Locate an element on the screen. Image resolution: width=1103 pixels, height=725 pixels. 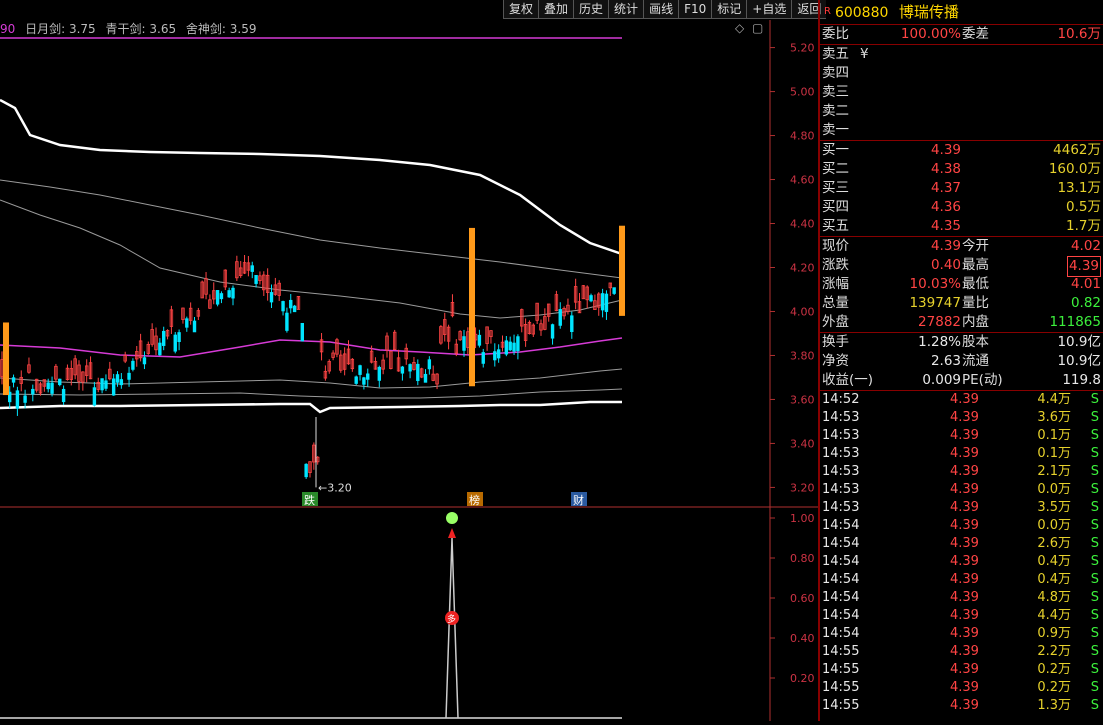
tick-row: 14:52 4.39 4.4万 S is located at coordinates (961, 400).